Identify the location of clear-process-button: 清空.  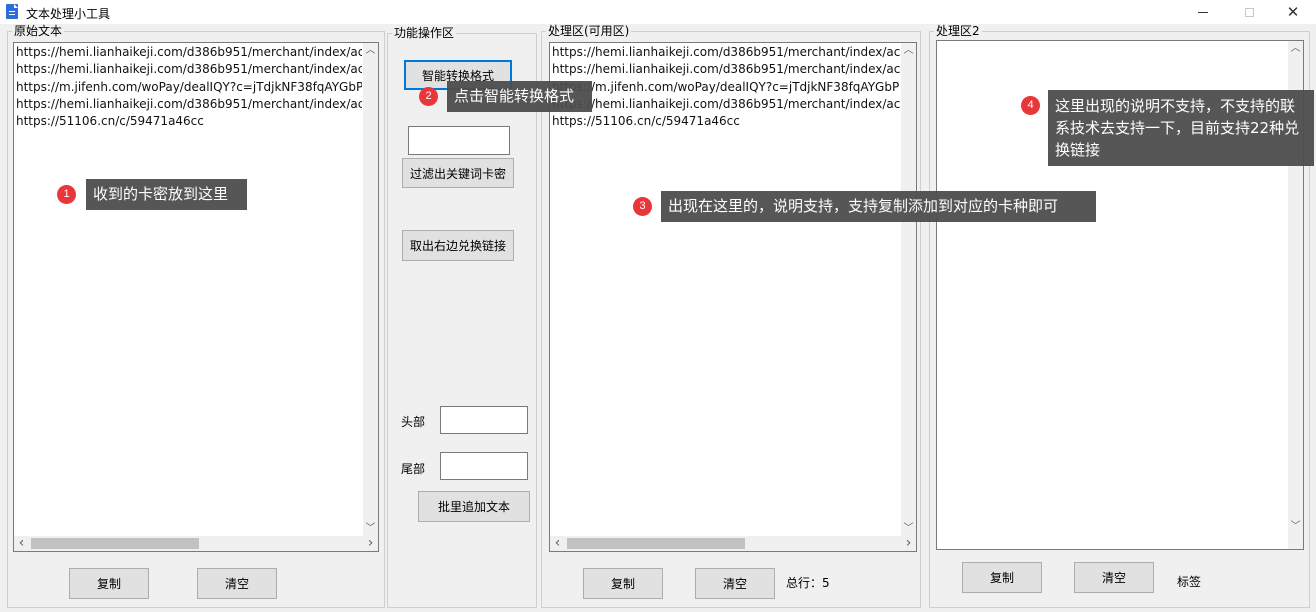
(735, 583).